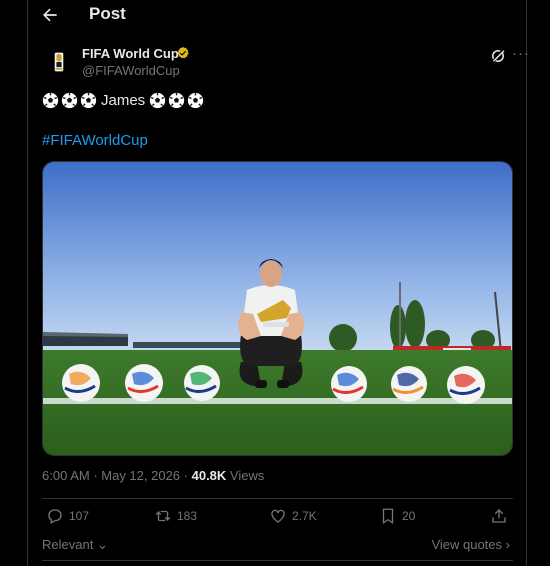 This screenshot has width=550, height=566. I want to click on chevron-down-icon: ⌄, so click(102, 544).